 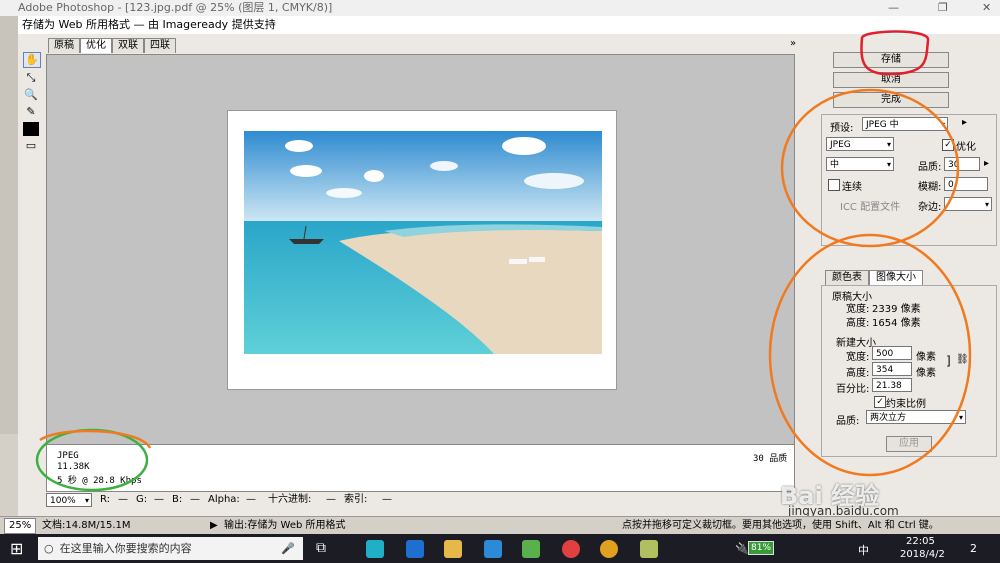 I want to click on clock-date: 2018/4/2, so click(x=922, y=554).